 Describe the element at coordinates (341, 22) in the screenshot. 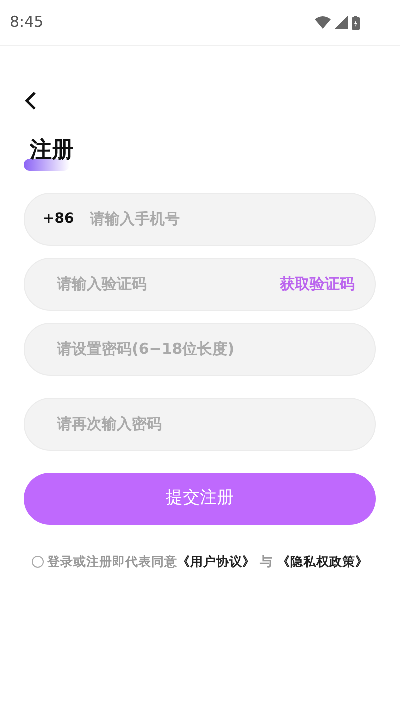

I see `signal-icon` at that location.